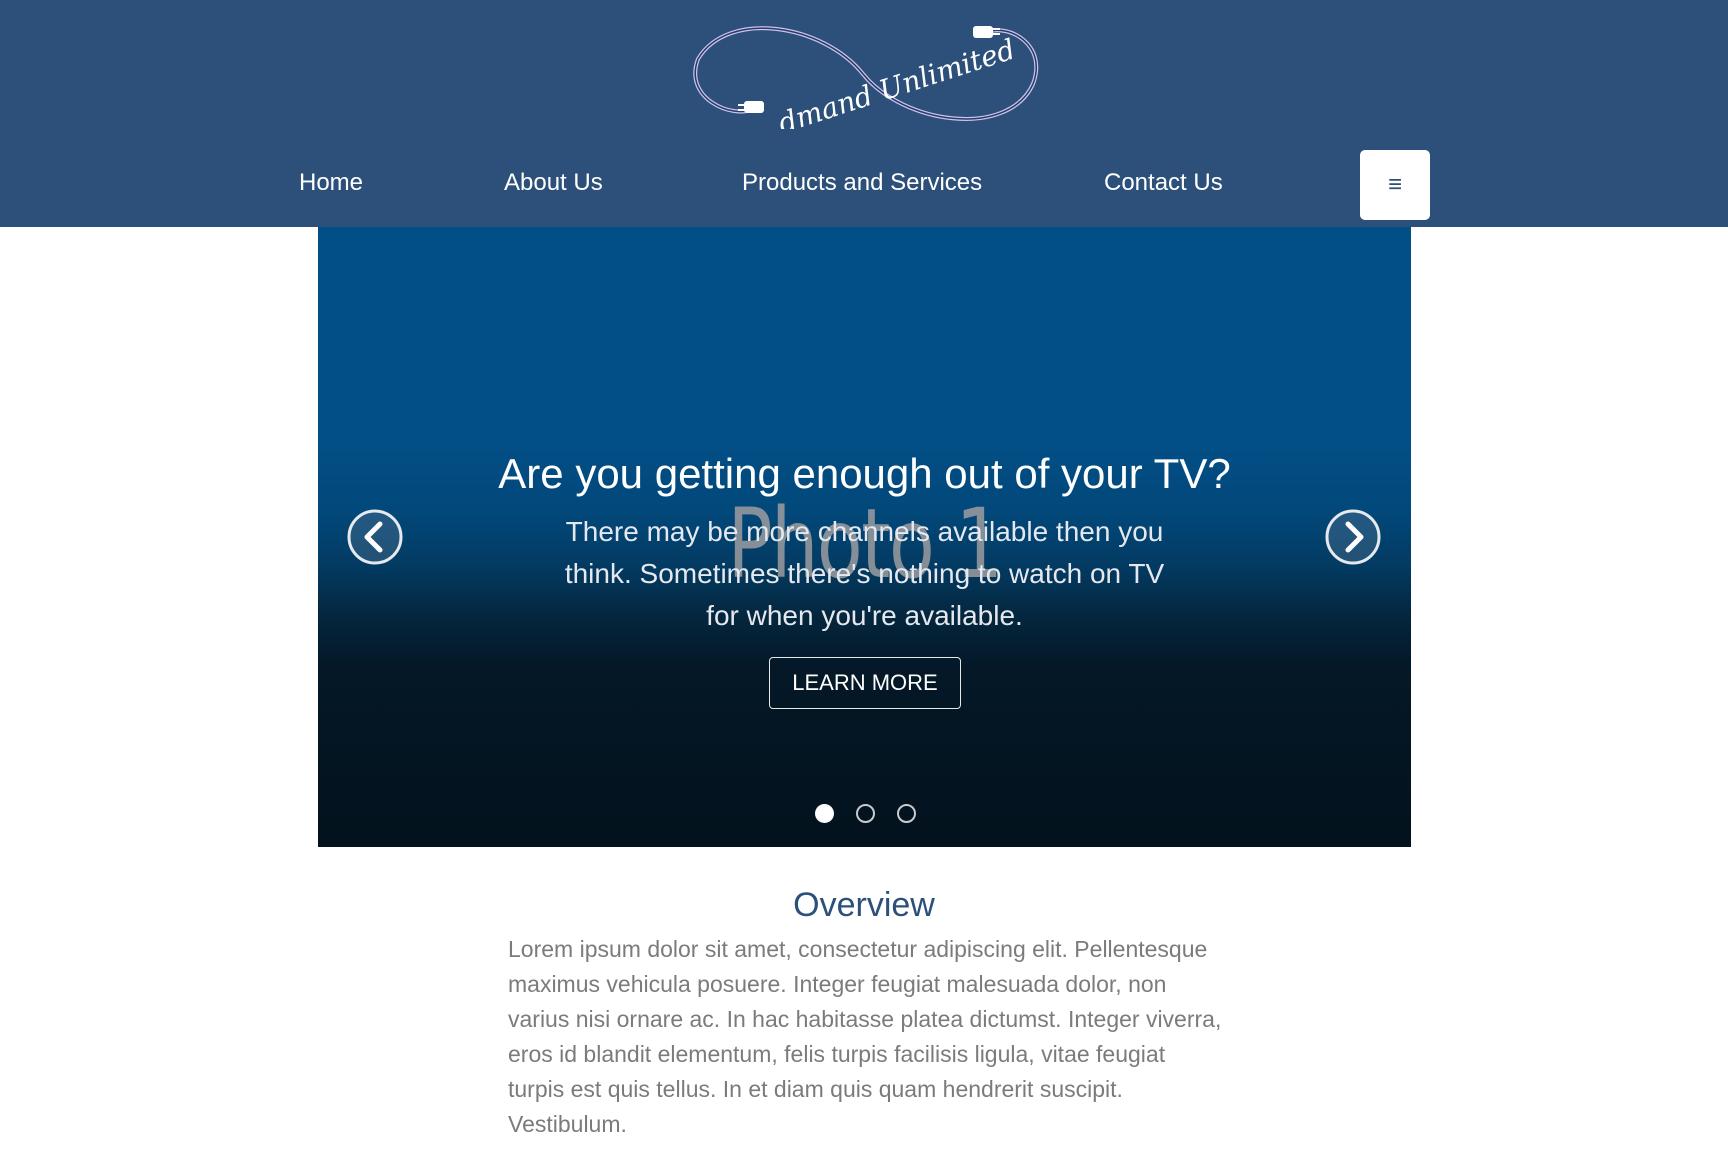  What do you see at coordinates (864, 905) in the screenshot?
I see `overview-heading: Overview` at bounding box center [864, 905].